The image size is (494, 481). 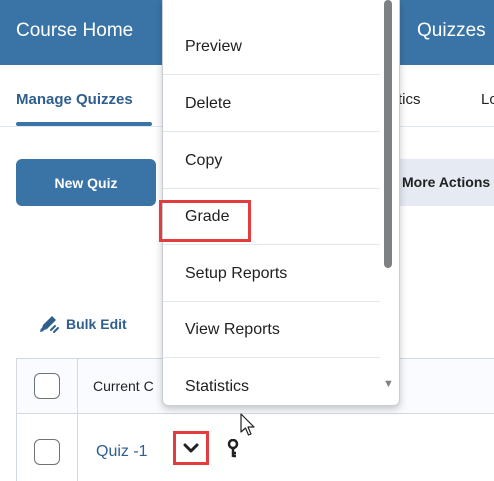 I want to click on chevron-down-icon, so click(x=191, y=448).